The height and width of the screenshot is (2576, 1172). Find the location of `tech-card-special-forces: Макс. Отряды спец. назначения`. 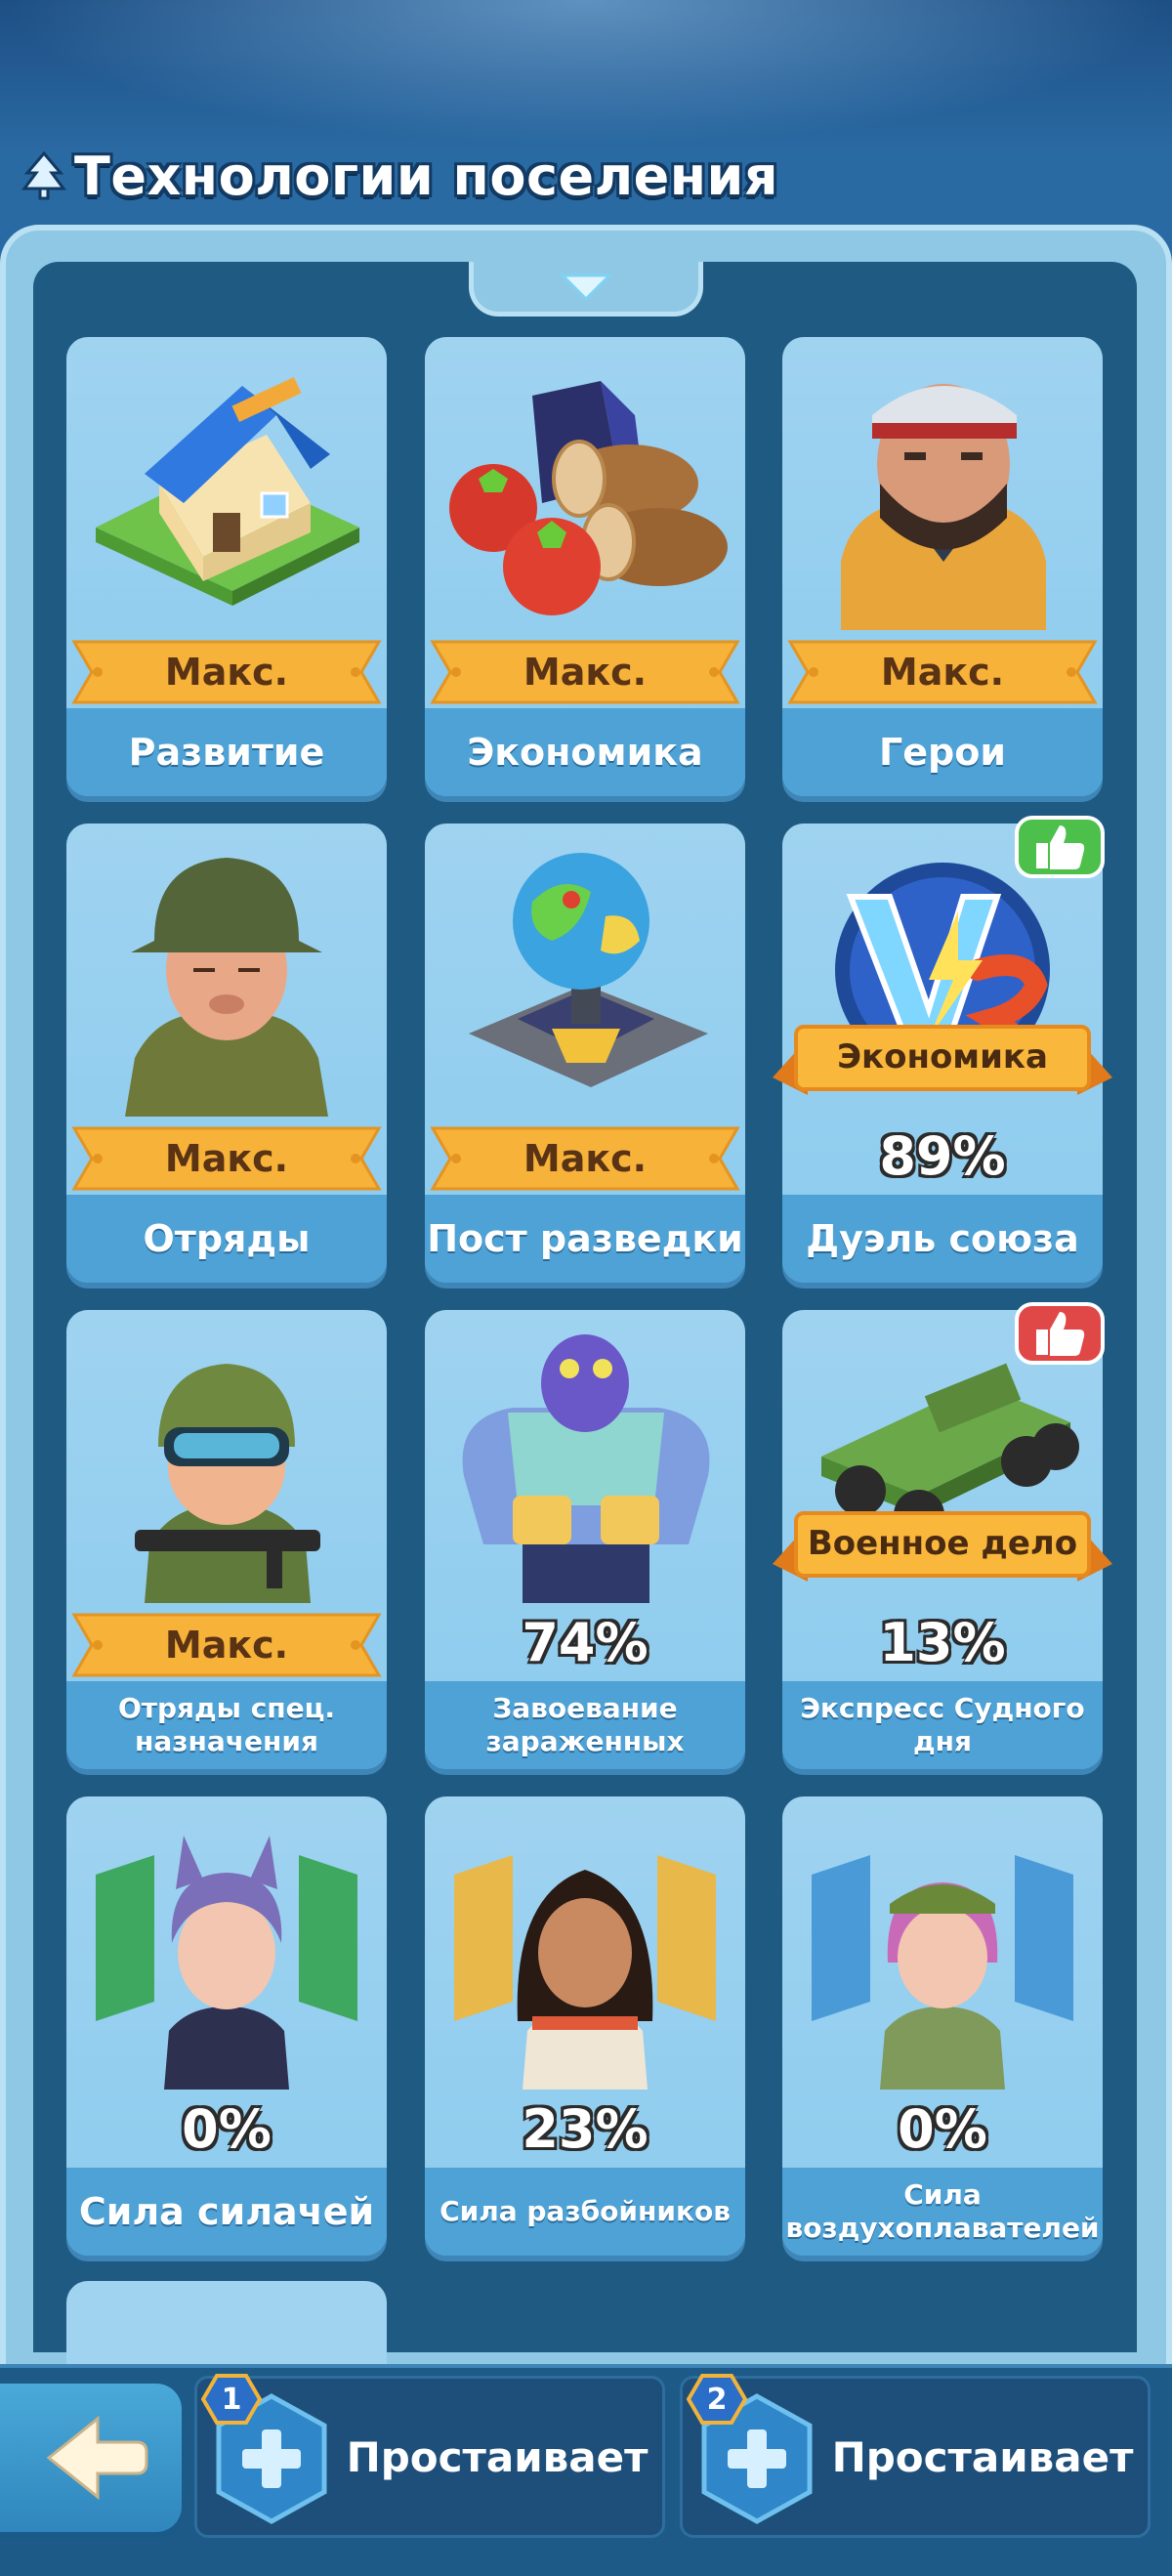

tech-card-special-forces: Макс. Отряды спец. назначения is located at coordinates (226, 1539).